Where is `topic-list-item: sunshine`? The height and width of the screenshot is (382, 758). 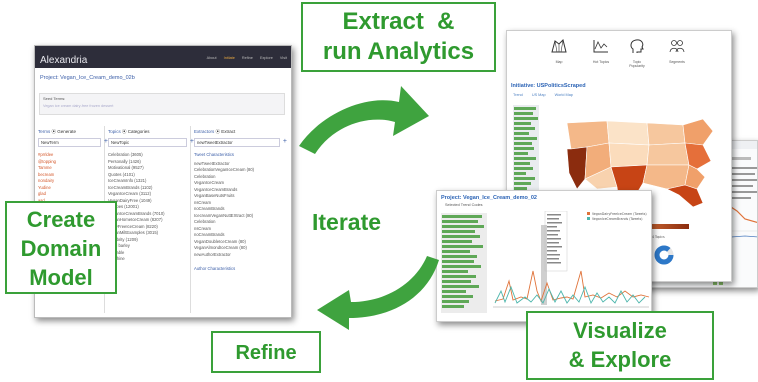
topic-list-item: sunshine is located at coordinates (147, 259).